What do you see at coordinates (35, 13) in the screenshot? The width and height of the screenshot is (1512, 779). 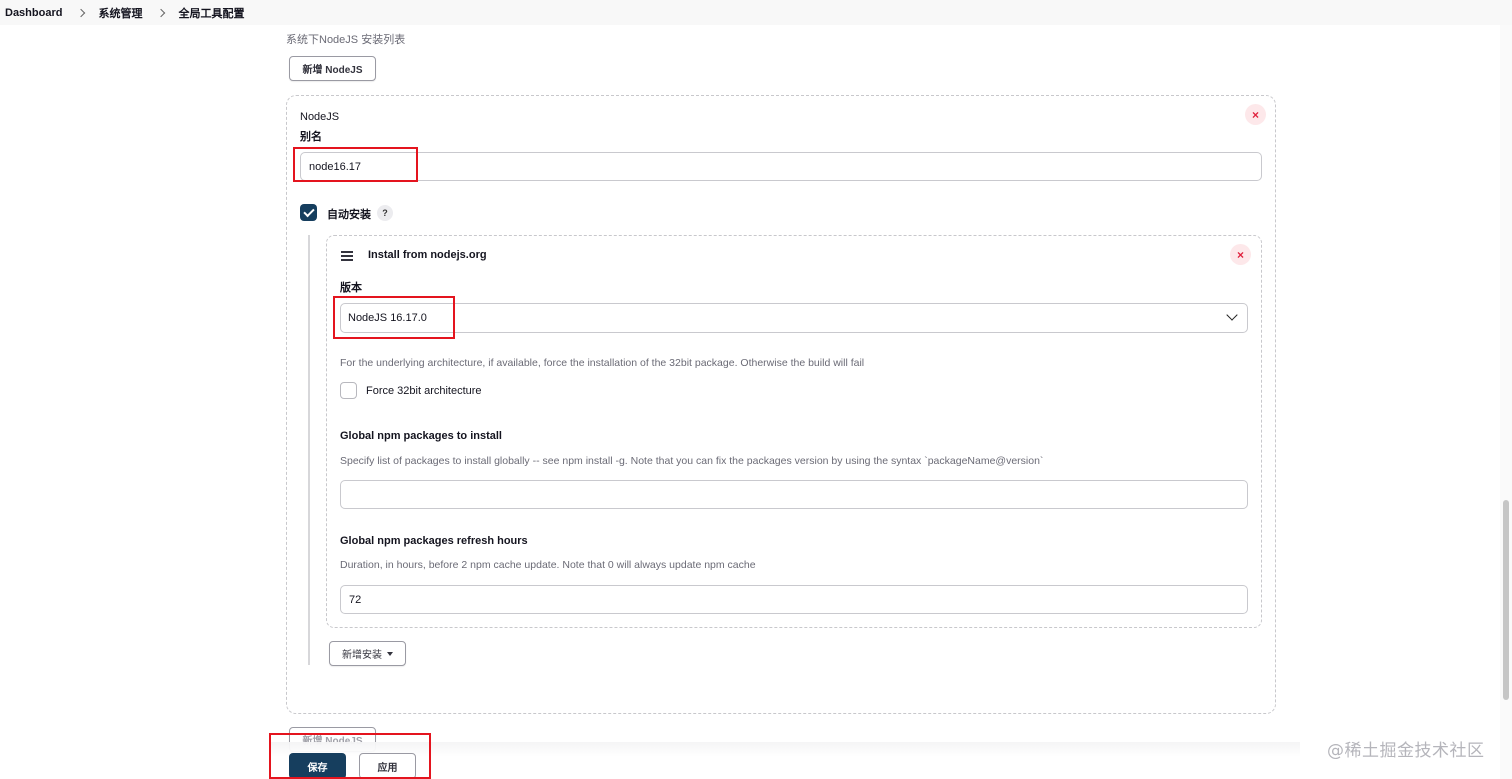 I see `breadcrumb-dashboard: Dashboard` at bounding box center [35, 13].